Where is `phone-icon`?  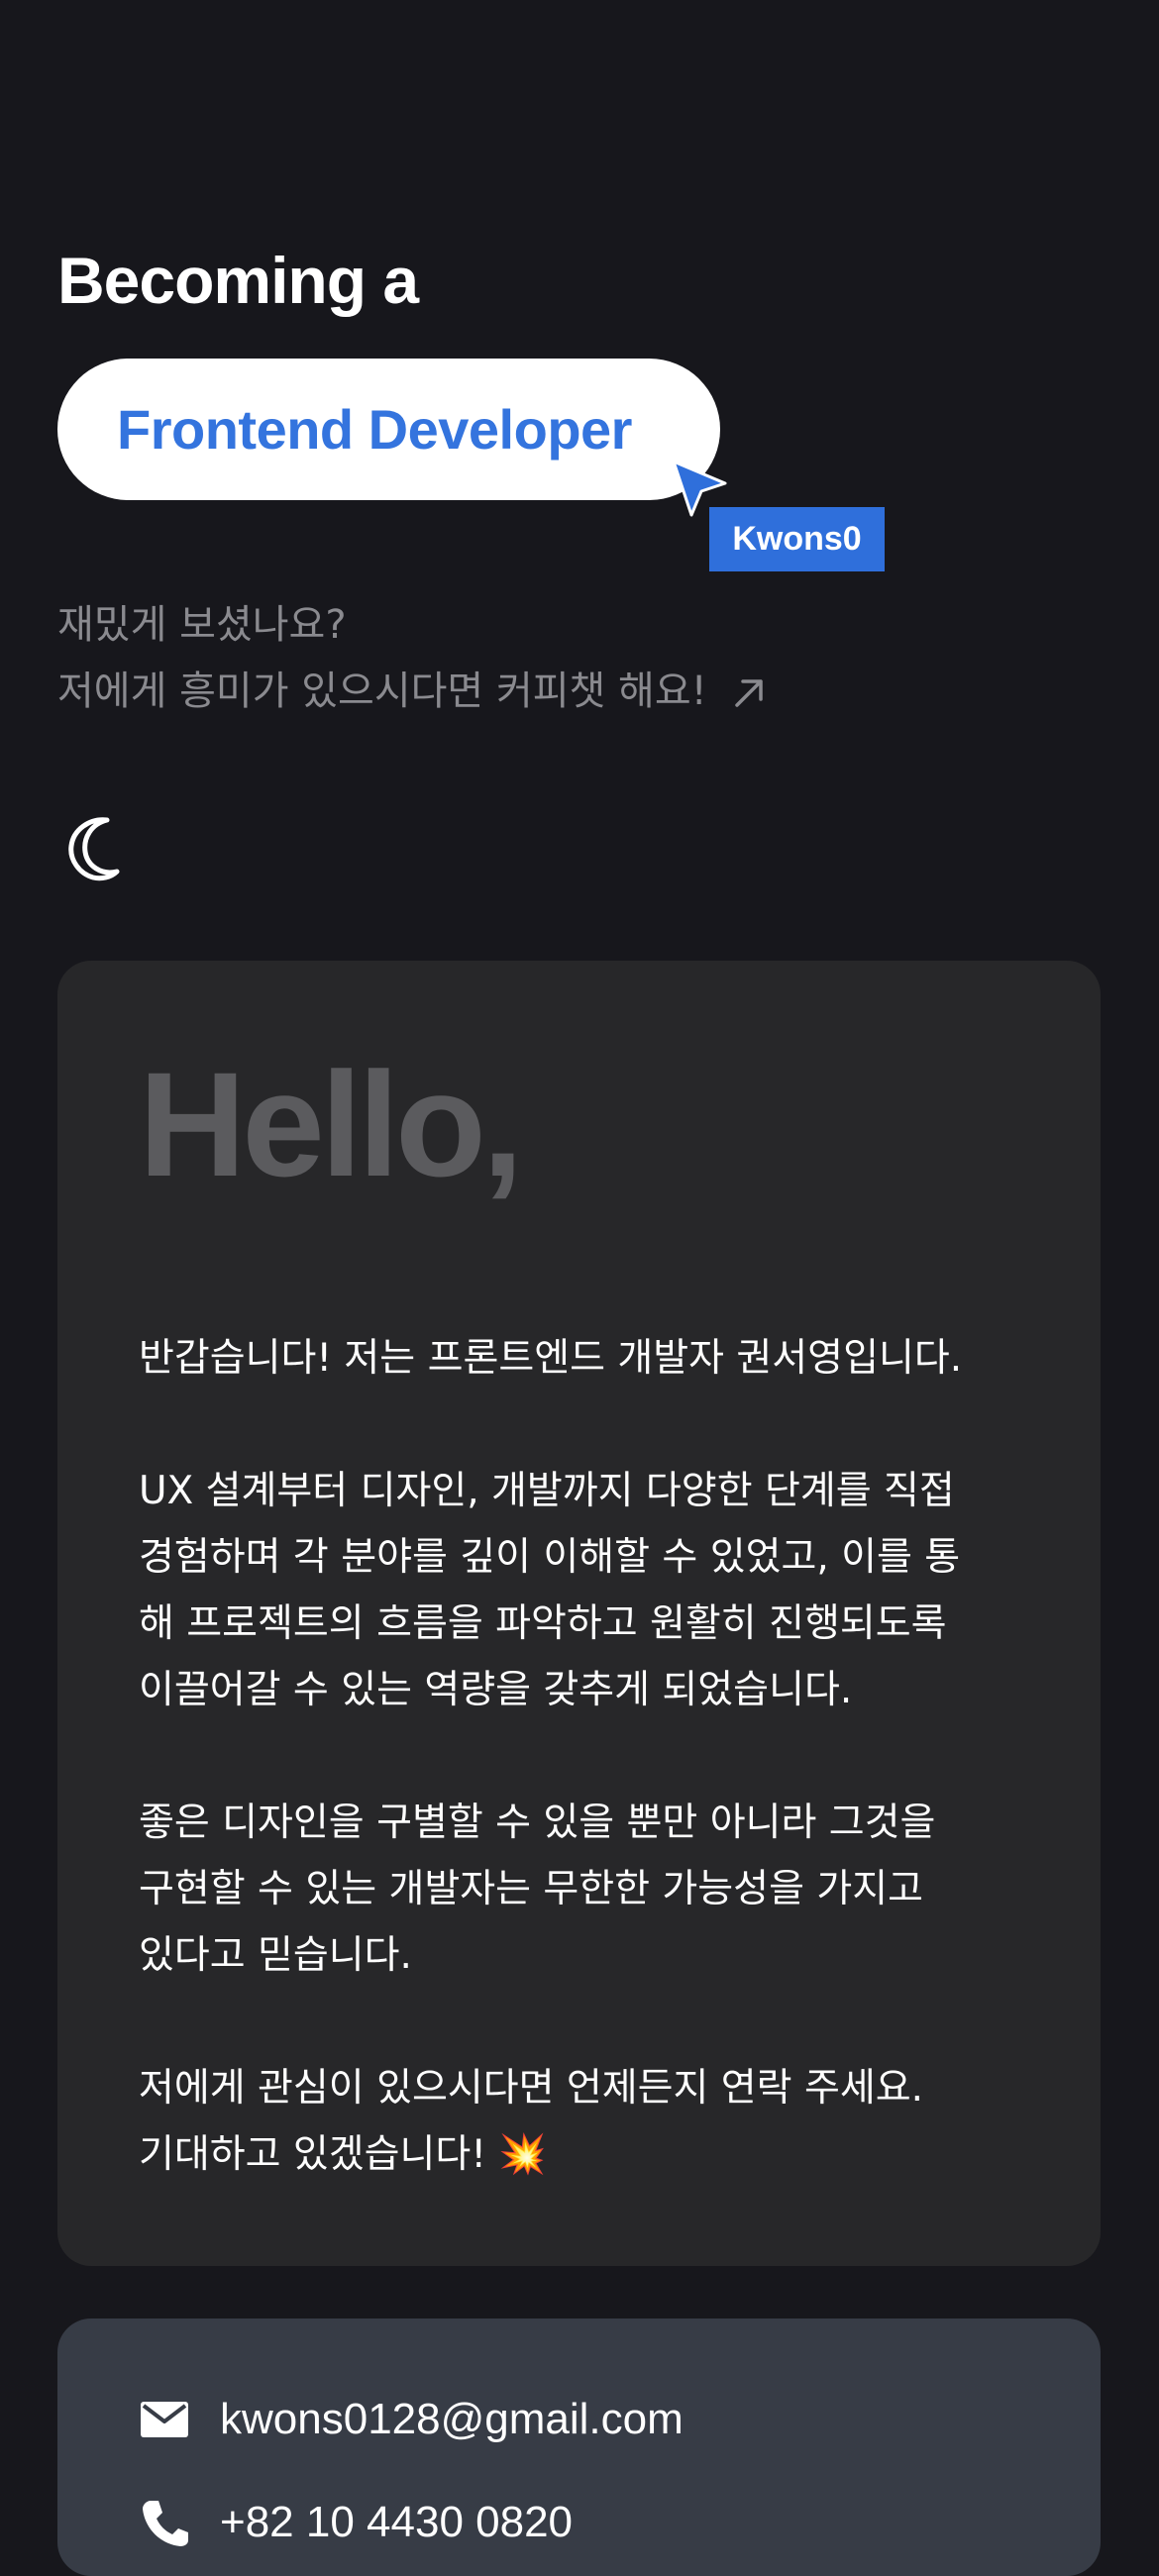
phone-icon is located at coordinates (165, 2523).